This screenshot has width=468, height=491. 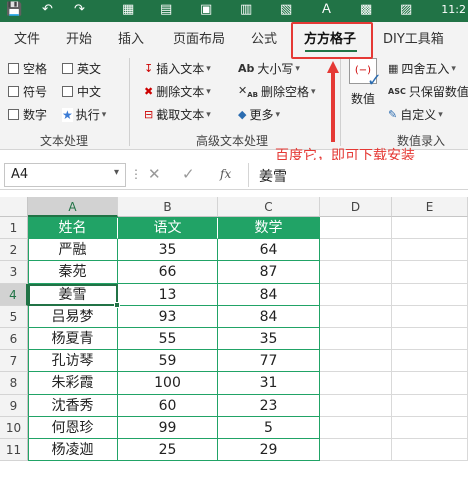 What do you see at coordinates (73, 427) in the screenshot?
I see `table-cell: 何恩珍` at bounding box center [73, 427].